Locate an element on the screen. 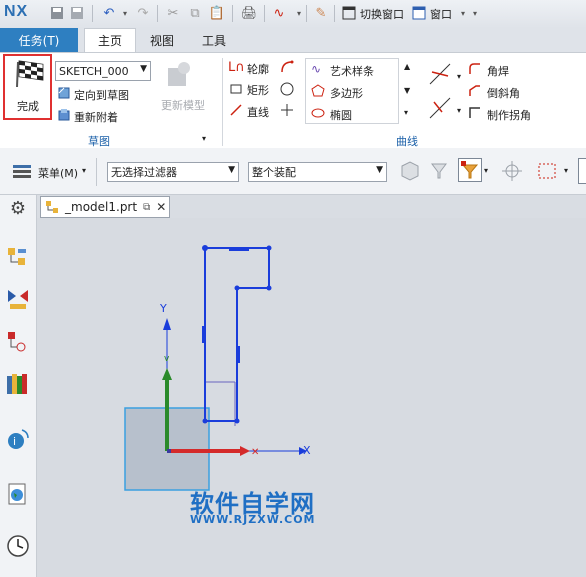 Image resolution: width=586 pixels, height=577 pixels. profile-button: 轮廓 is located at coordinates (258, 69).